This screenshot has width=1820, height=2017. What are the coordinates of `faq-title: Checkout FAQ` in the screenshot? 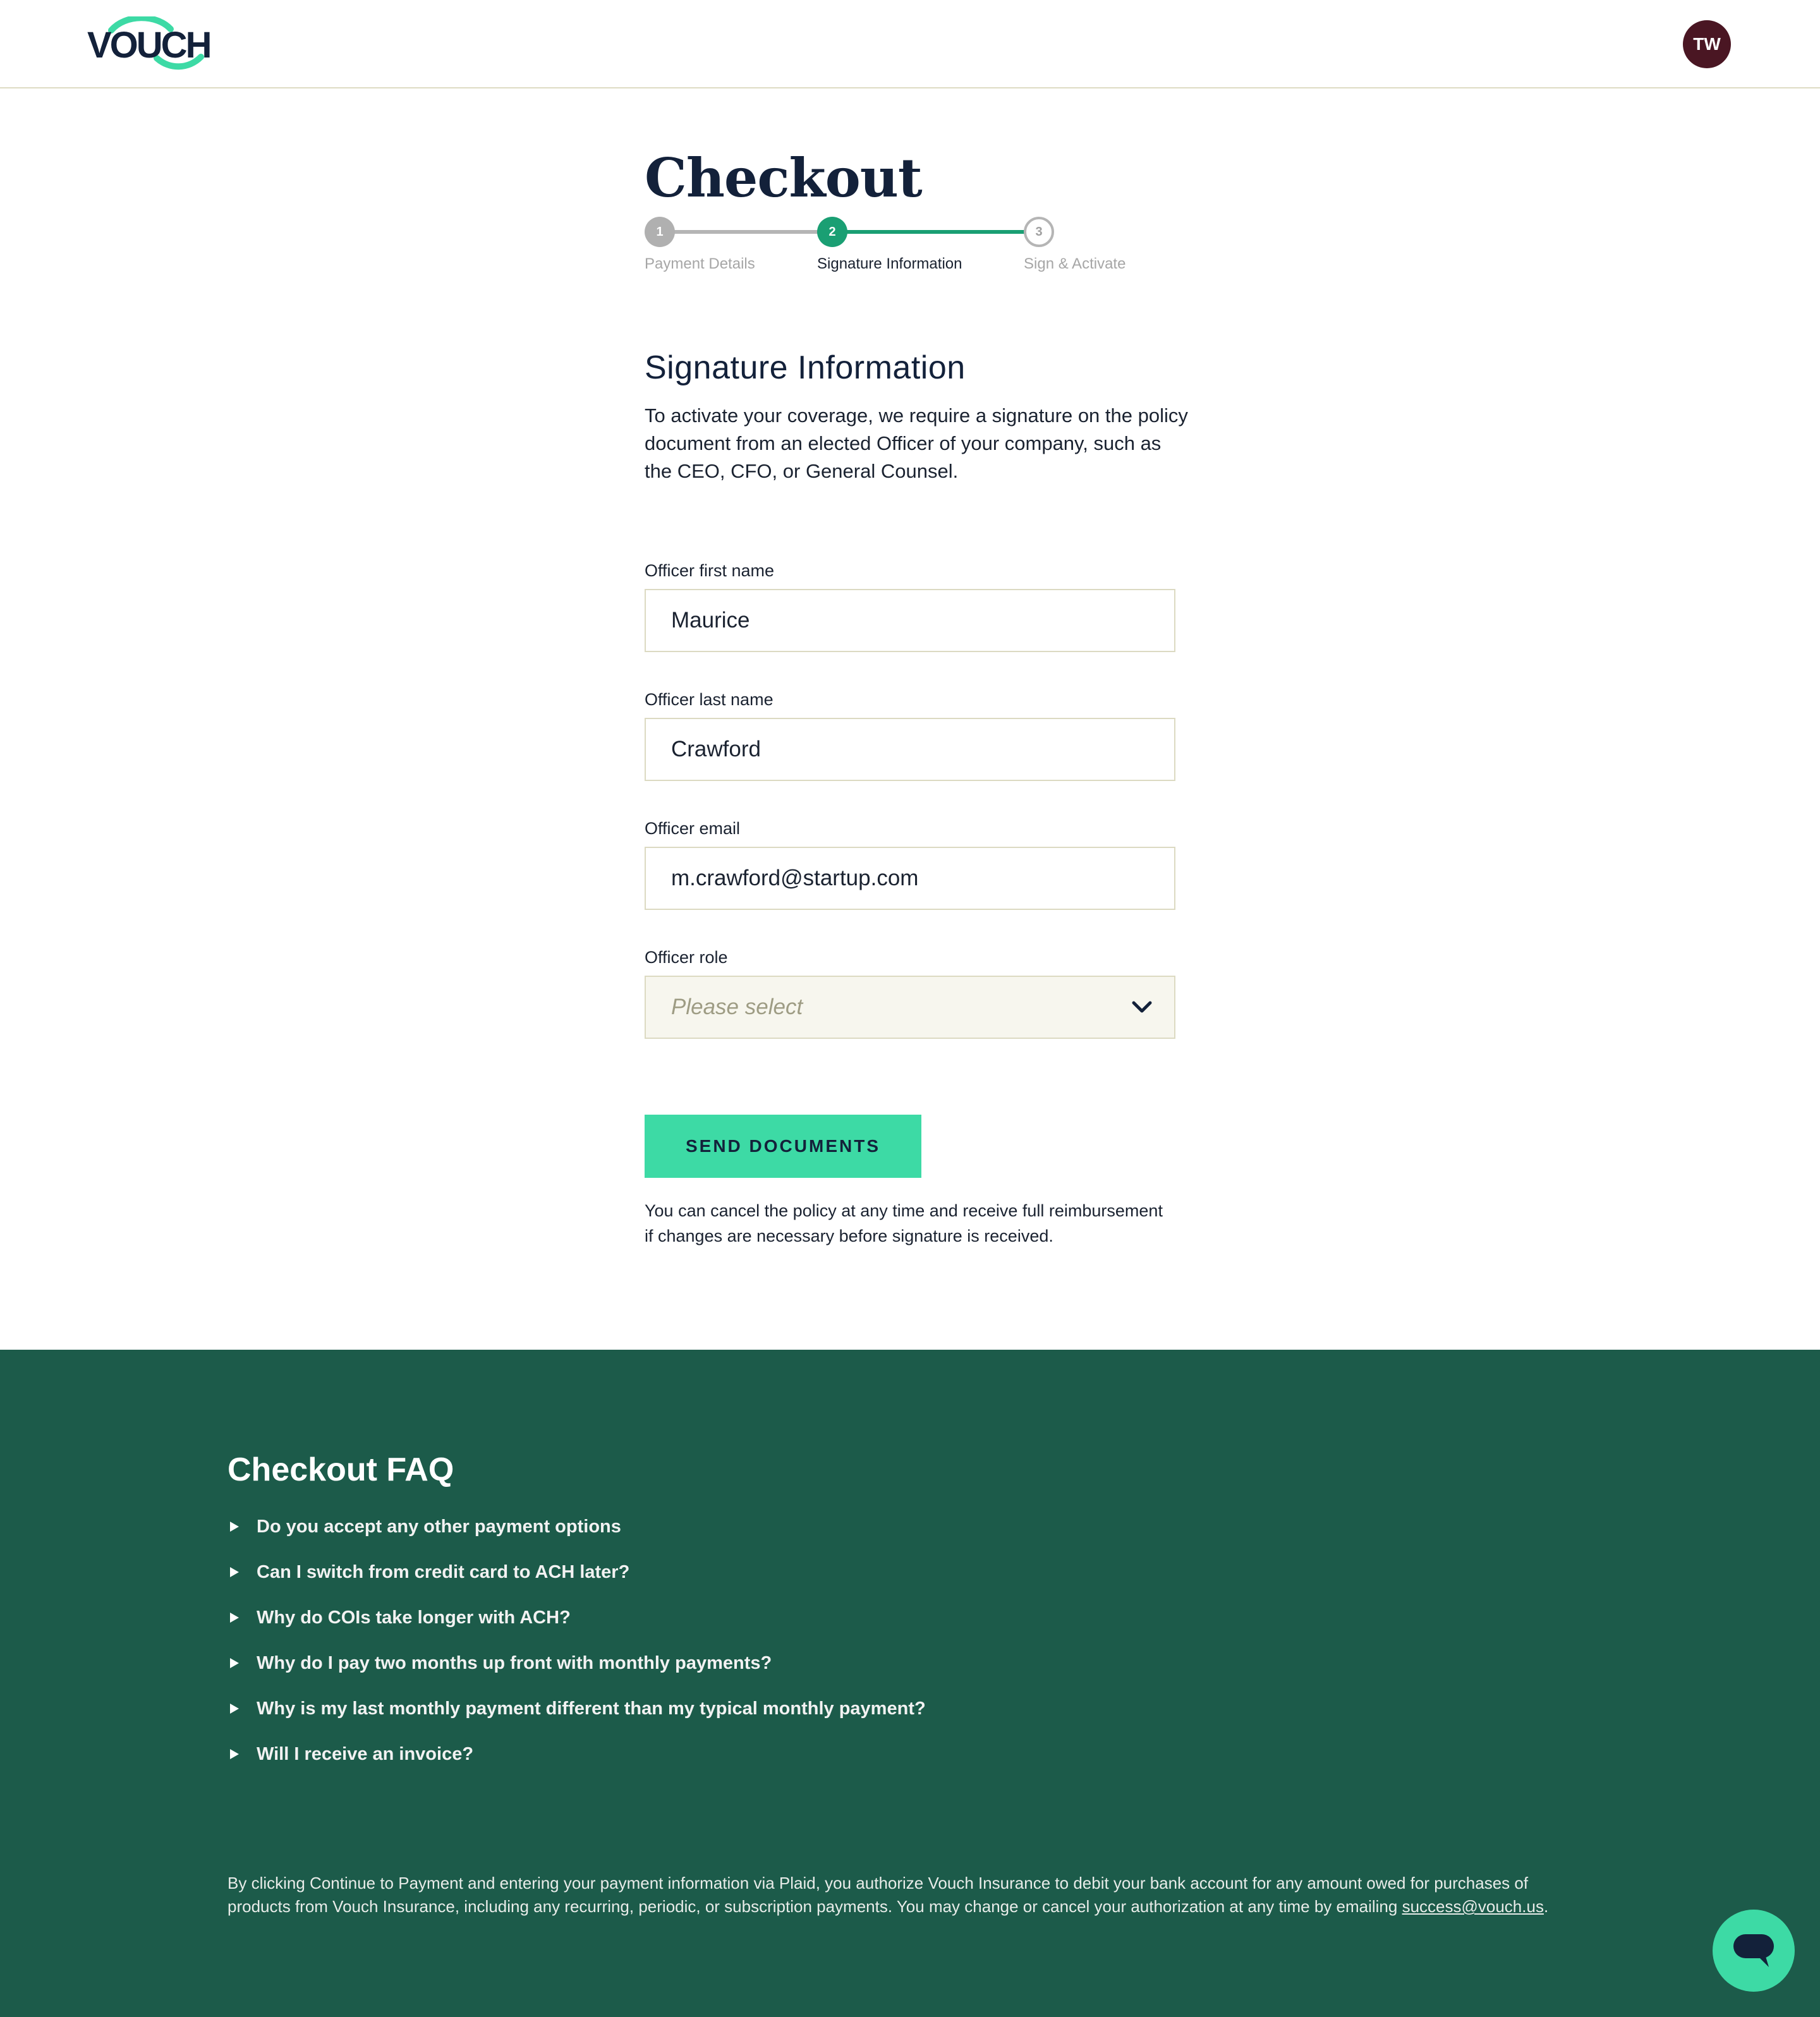 It's located at (341, 1469).